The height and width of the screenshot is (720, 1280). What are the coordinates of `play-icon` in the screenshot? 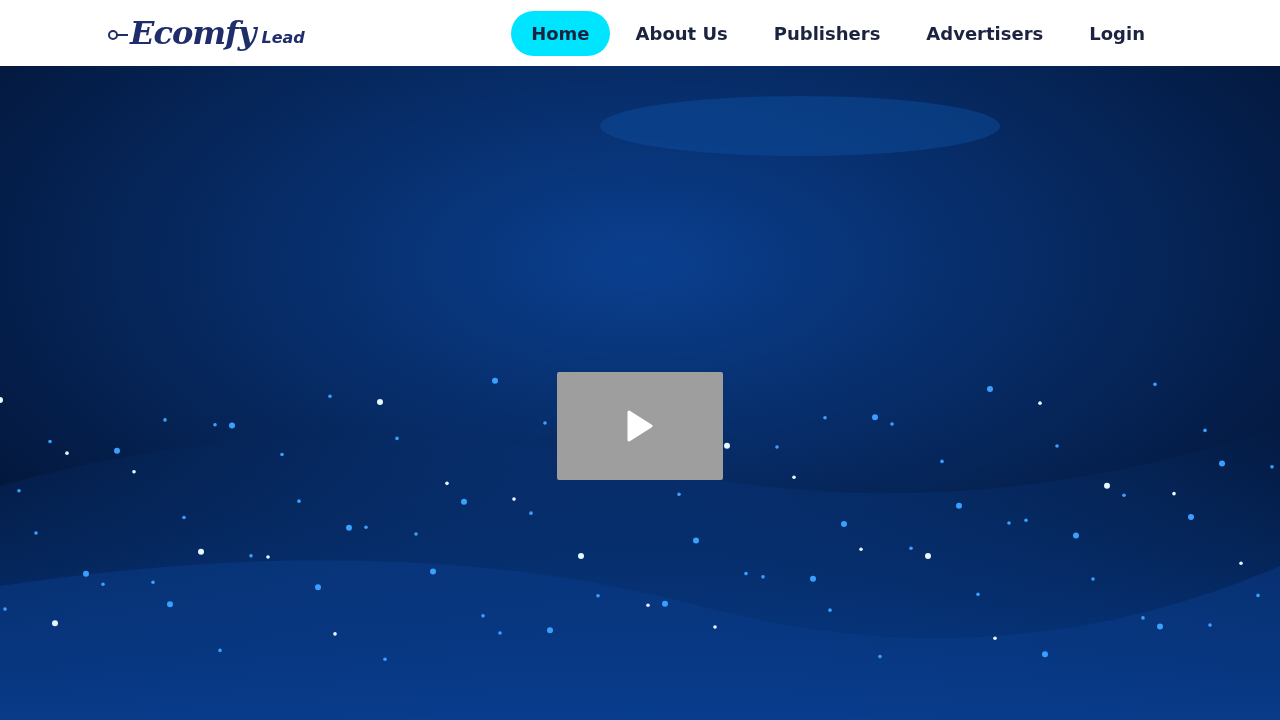 It's located at (640, 426).